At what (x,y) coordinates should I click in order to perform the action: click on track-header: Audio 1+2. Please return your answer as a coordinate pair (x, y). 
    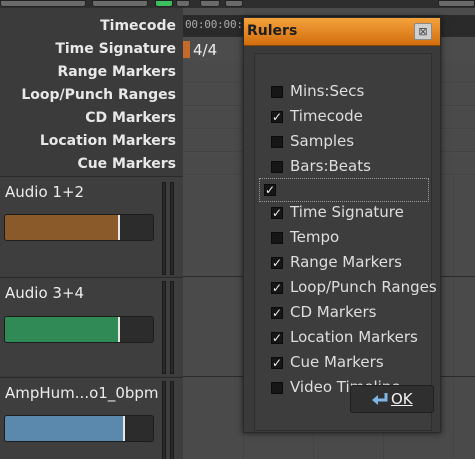
    Looking at the image, I should click on (91, 226).